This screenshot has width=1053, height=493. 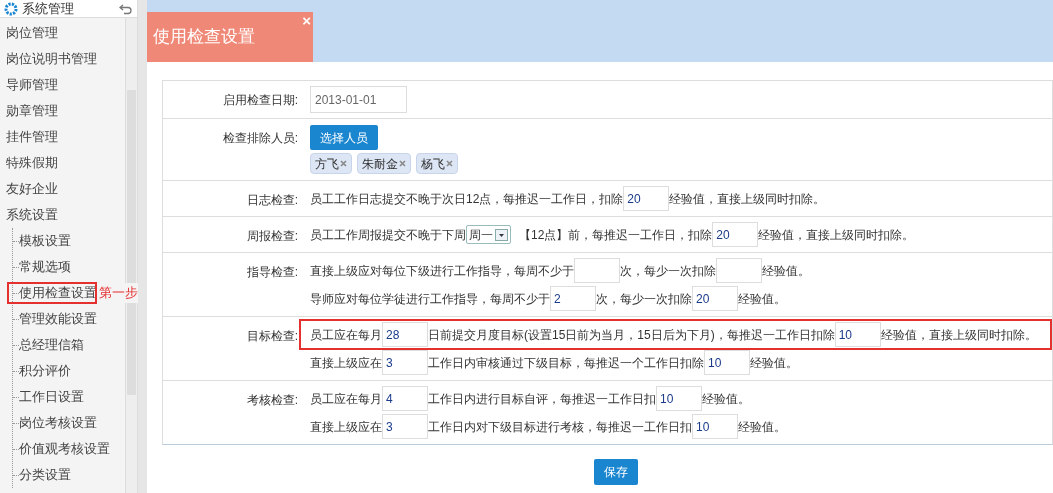 What do you see at coordinates (32, 33) in the screenshot?
I see `nav-item: 岗位管理` at bounding box center [32, 33].